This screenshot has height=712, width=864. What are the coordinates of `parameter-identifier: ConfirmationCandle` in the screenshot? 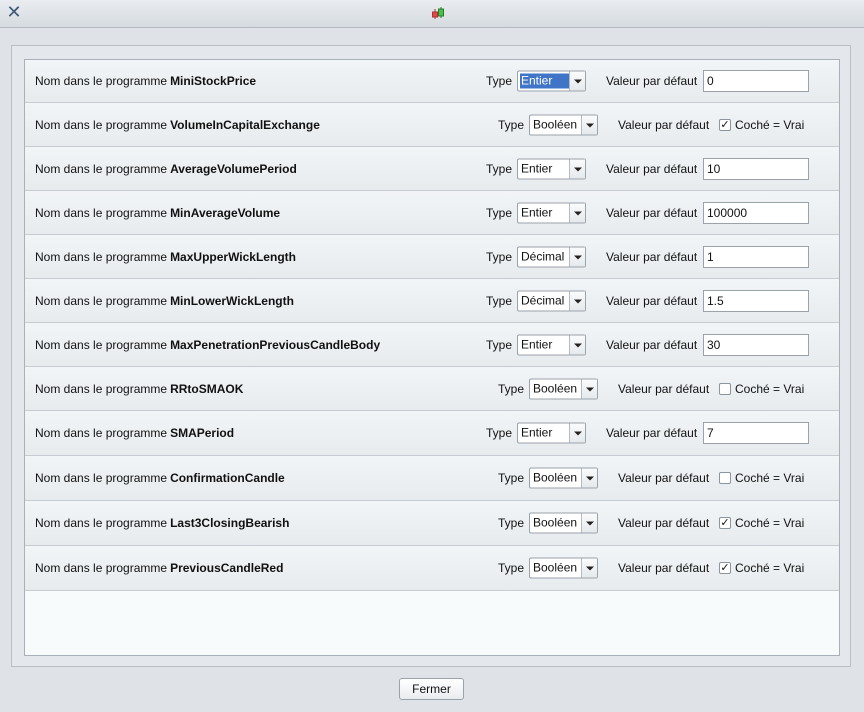 It's located at (227, 478).